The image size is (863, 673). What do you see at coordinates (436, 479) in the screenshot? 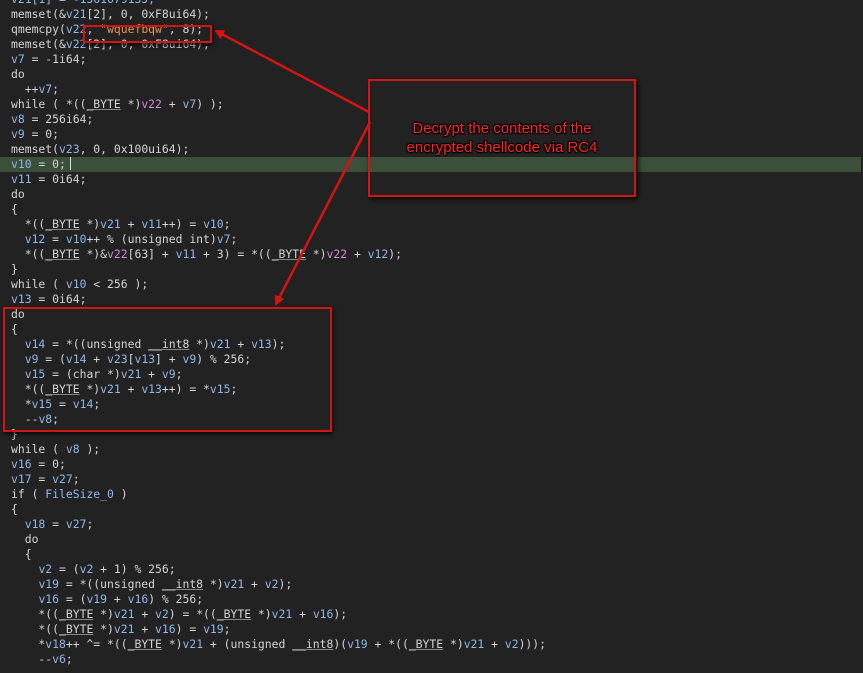
I see `code-line: v17 = v27;` at bounding box center [436, 479].